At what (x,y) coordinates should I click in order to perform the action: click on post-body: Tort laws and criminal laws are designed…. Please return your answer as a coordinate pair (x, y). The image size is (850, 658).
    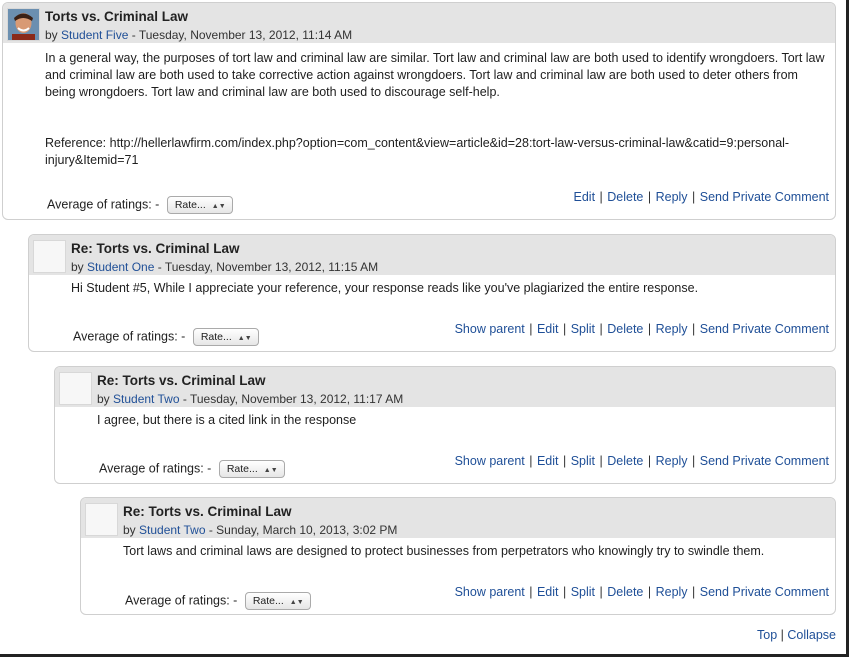
    Looking at the image, I should click on (476, 551).